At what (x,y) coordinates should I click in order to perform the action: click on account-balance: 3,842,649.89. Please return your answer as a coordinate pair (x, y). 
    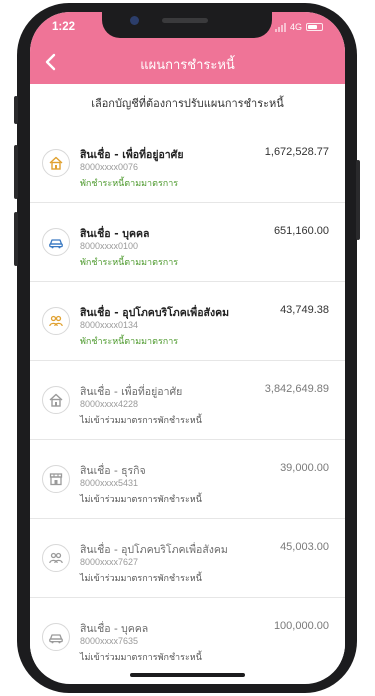
    Looking at the image, I should click on (296, 389).